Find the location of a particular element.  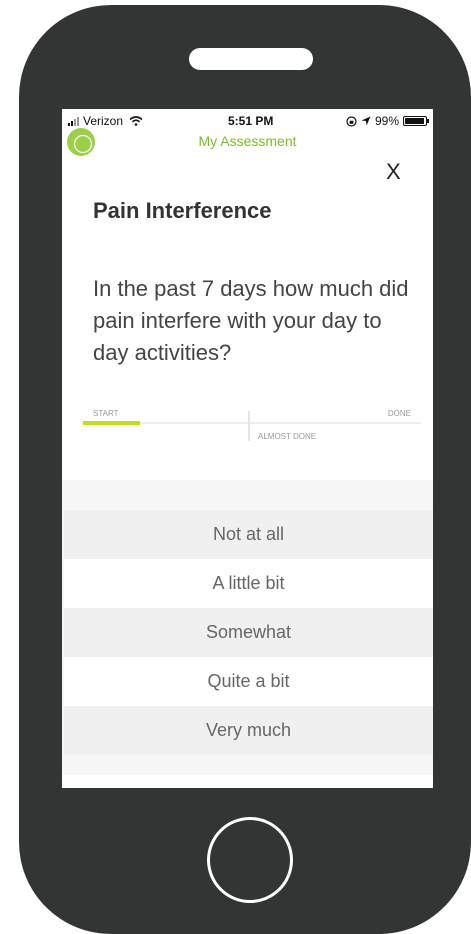

progress-bar: START DONE ALMOST DONE is located at coordinates (252, 429).